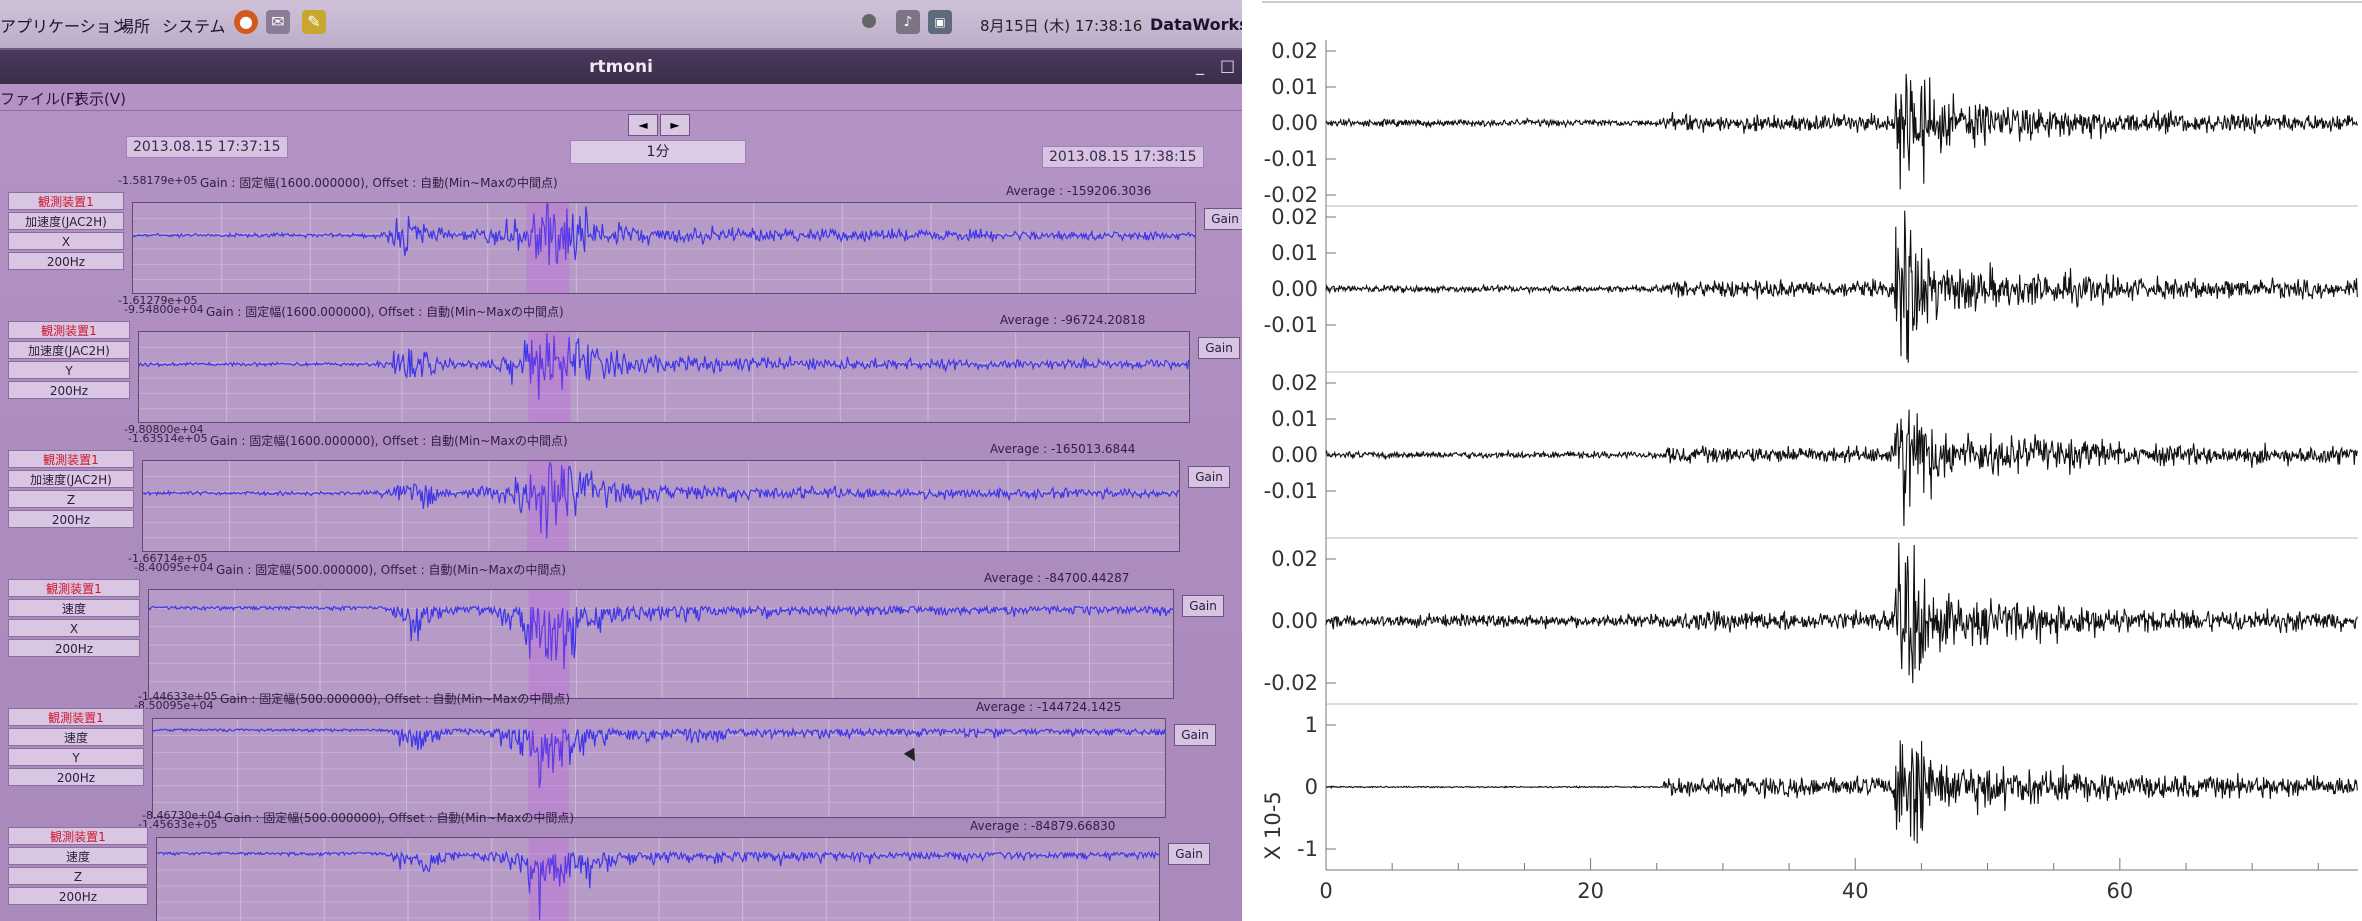  Describe the element at coordinates (158, 180) in the screenshot. I see `channel-max-value: -1.58179e+05` at that location.